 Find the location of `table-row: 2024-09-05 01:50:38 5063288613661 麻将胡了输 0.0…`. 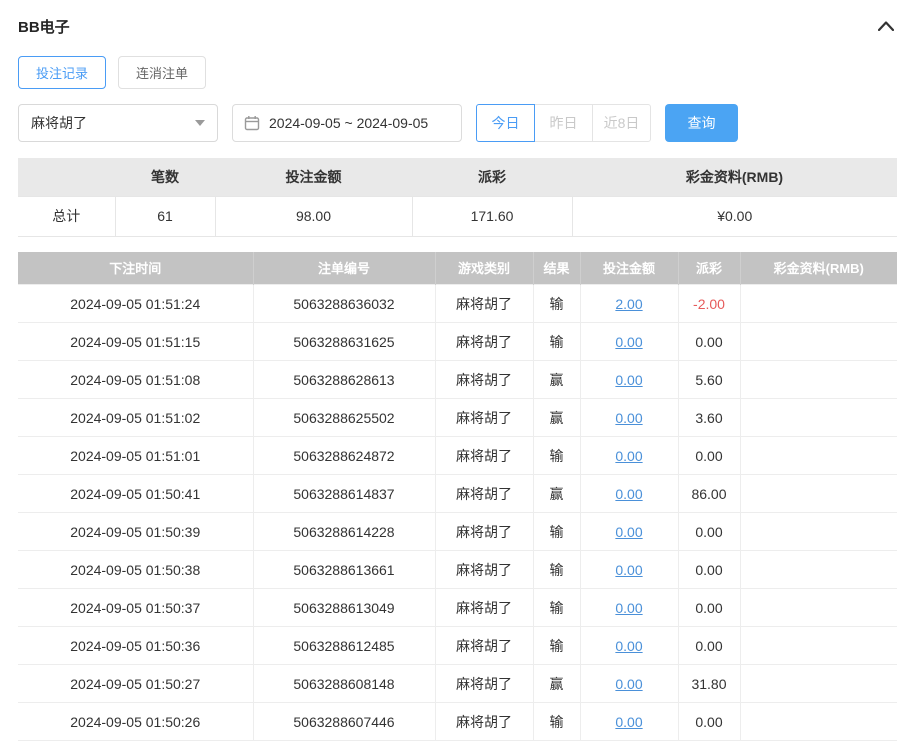

table-row: 2024-09-05 01:50:38 5063288613661 麻将胡了输 0.0… is located at coordinates (457, 569).